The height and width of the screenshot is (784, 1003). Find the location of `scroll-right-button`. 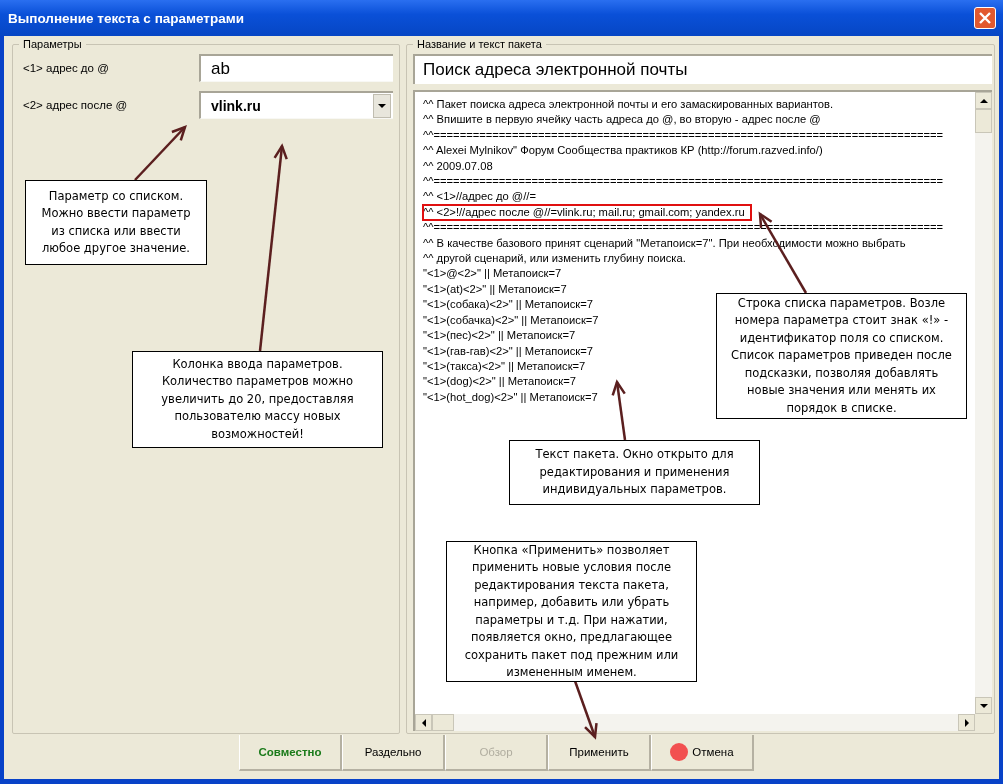

scroll-right-button is located at coordinates (966, 722).